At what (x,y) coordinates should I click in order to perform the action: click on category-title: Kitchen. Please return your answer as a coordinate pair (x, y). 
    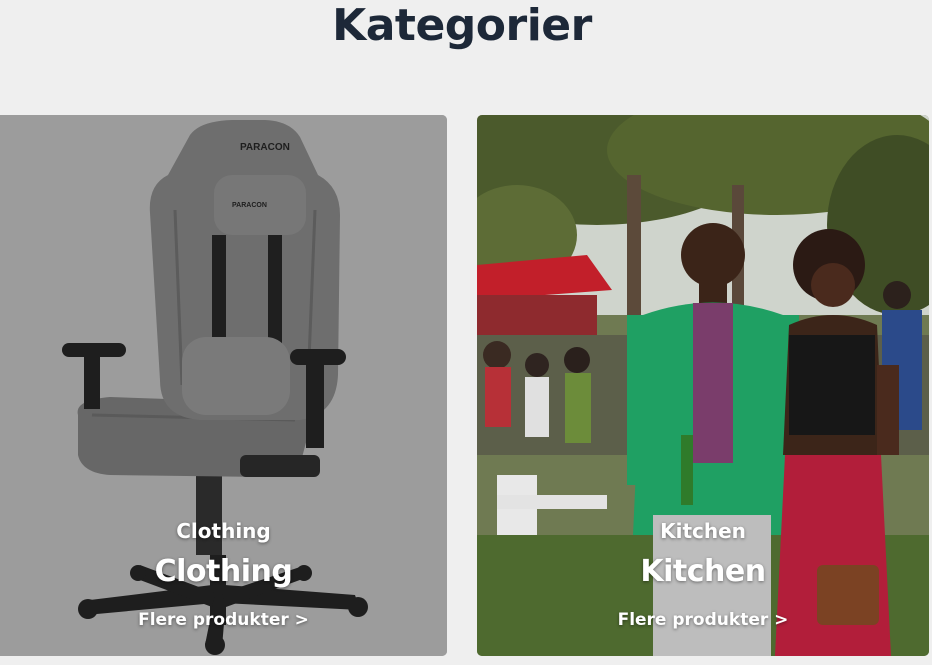
    Looking at the image, I should click on (703, 571).